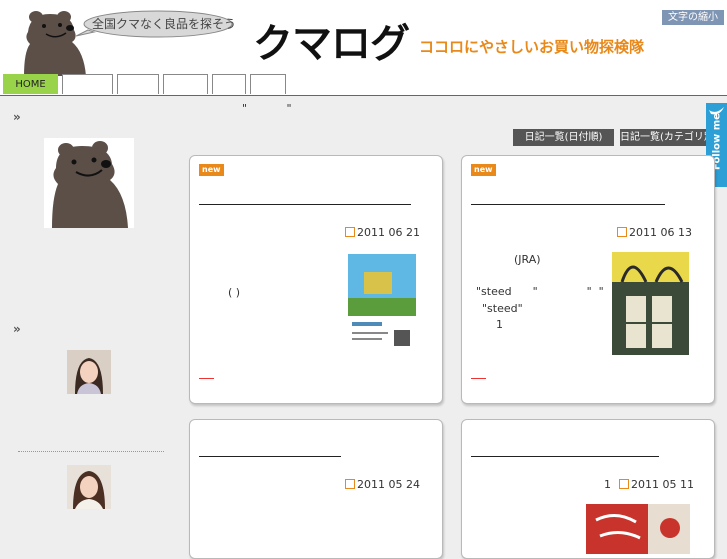  What do you see at coordinates (663, 137) in the screenshot?
I see `diary-by-category-button: 日記一覧(カテゴリ別)` at bounding box center [663, 137].